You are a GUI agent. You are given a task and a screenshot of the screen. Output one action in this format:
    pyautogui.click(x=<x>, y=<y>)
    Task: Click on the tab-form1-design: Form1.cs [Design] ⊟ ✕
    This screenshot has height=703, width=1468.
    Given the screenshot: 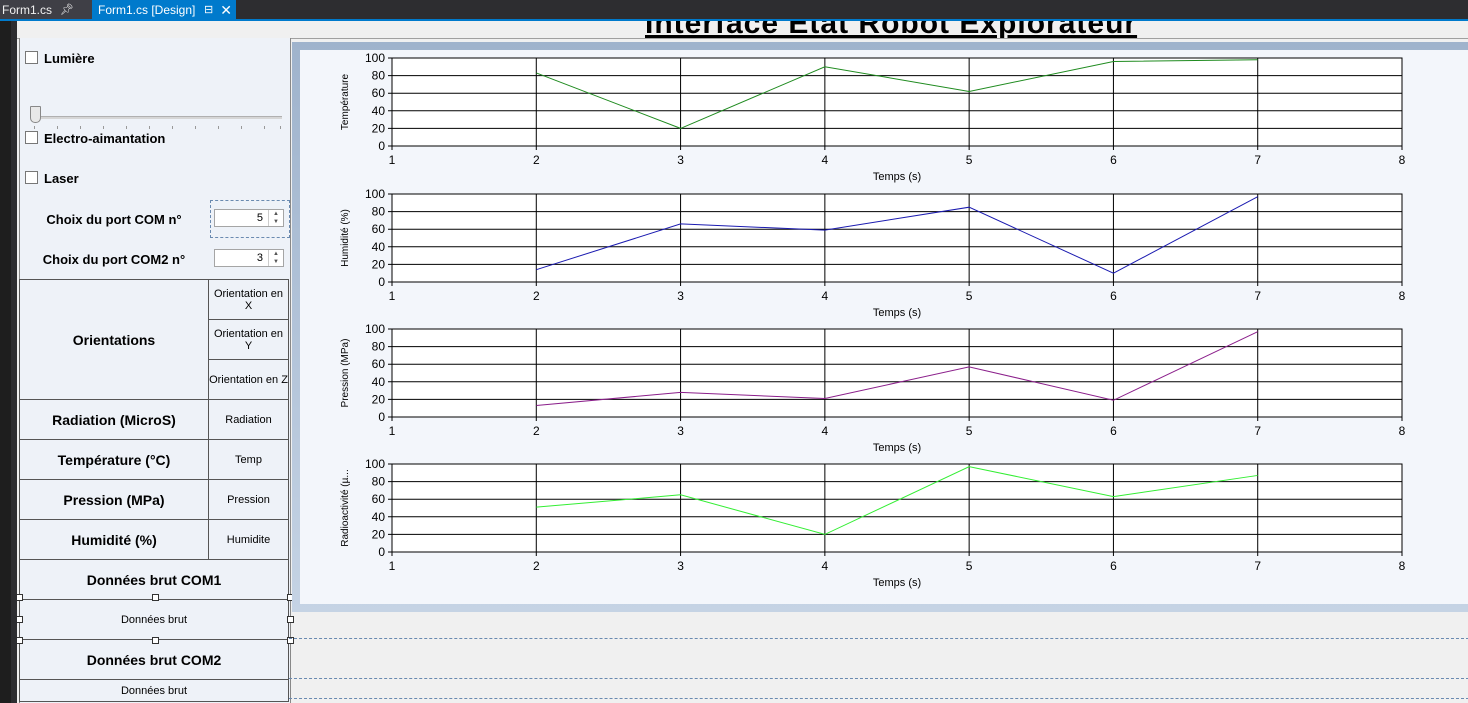 What is the action you would take?
    pyautogui.click(x=164, y=10)
    